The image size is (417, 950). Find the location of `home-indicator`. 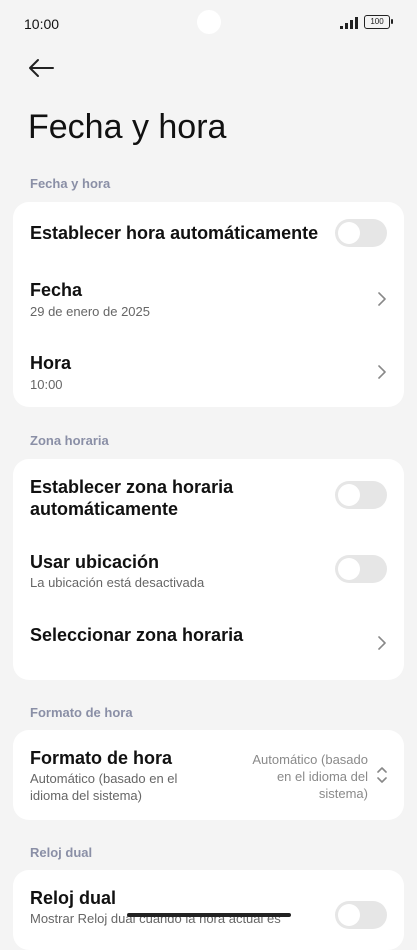

home-indicator is located at coordinates (209, 915).